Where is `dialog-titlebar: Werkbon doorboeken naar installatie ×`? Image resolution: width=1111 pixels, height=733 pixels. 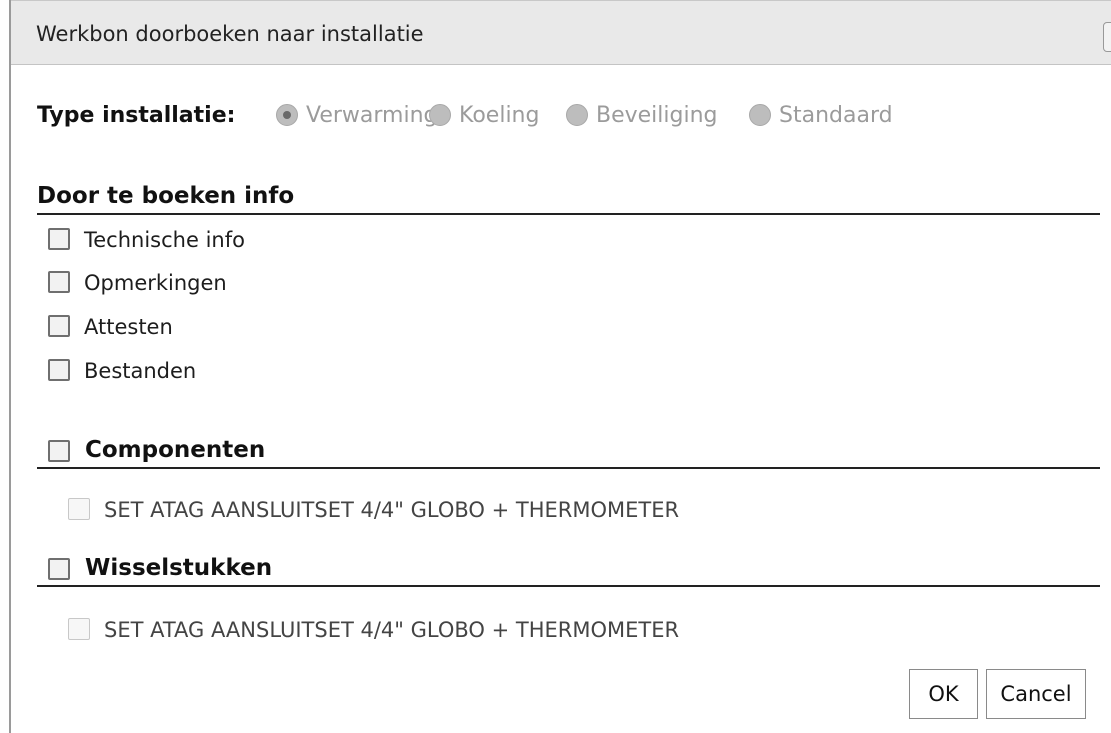
dialog-titlebar: Werkbon doorboeken naar installatie × is located at coordinates (561, 32).